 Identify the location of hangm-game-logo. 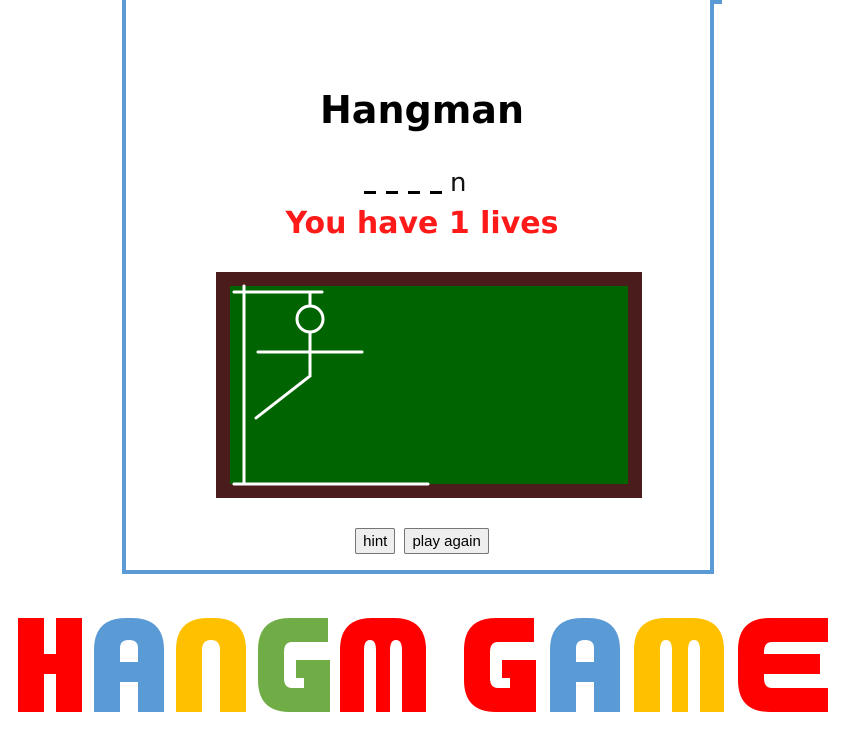
(423, 665).